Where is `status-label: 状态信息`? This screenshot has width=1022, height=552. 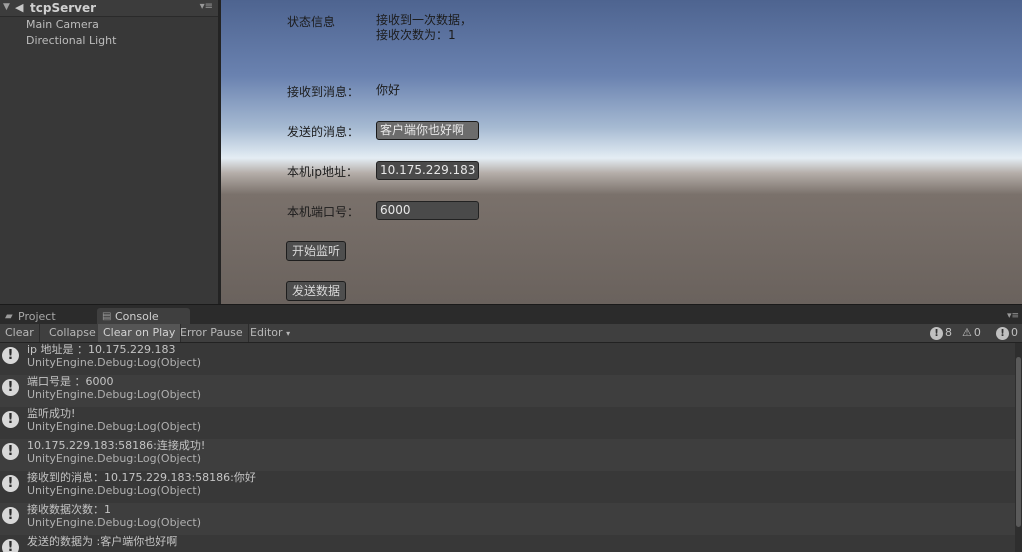 status-label: 状态信息 is located at coordinates (311, 22).